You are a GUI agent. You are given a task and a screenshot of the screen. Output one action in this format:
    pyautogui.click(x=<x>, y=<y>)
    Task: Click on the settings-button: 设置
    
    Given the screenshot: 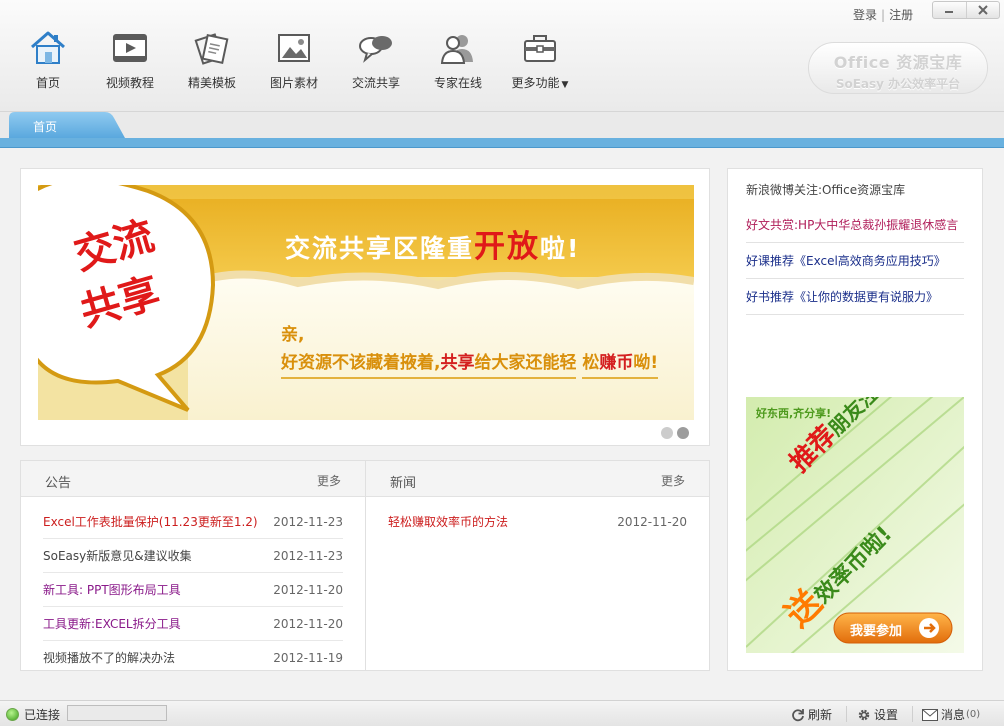 What is the action you would take?
    pyautogui.click(x=877, y=714)
    